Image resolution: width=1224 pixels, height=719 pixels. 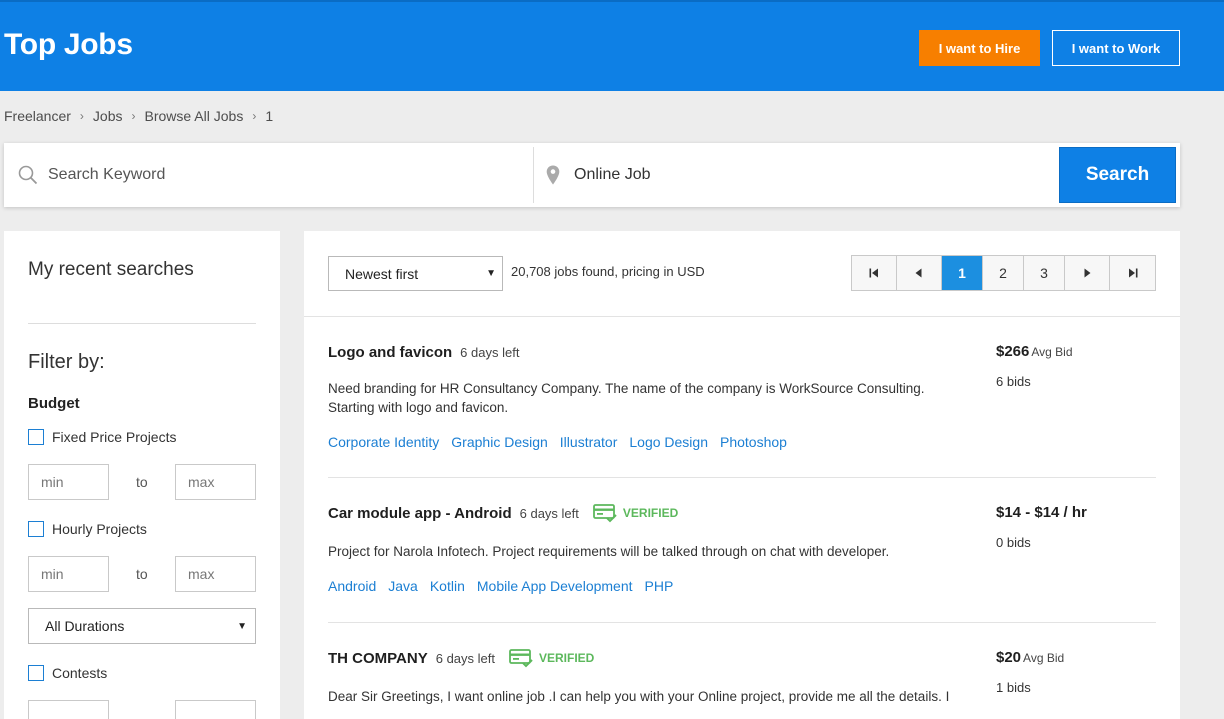 What do you see at coordinates (1013, 687) in the screenshot?
I see `job-bids: 1 bids` at bounding box center [1013, 687].